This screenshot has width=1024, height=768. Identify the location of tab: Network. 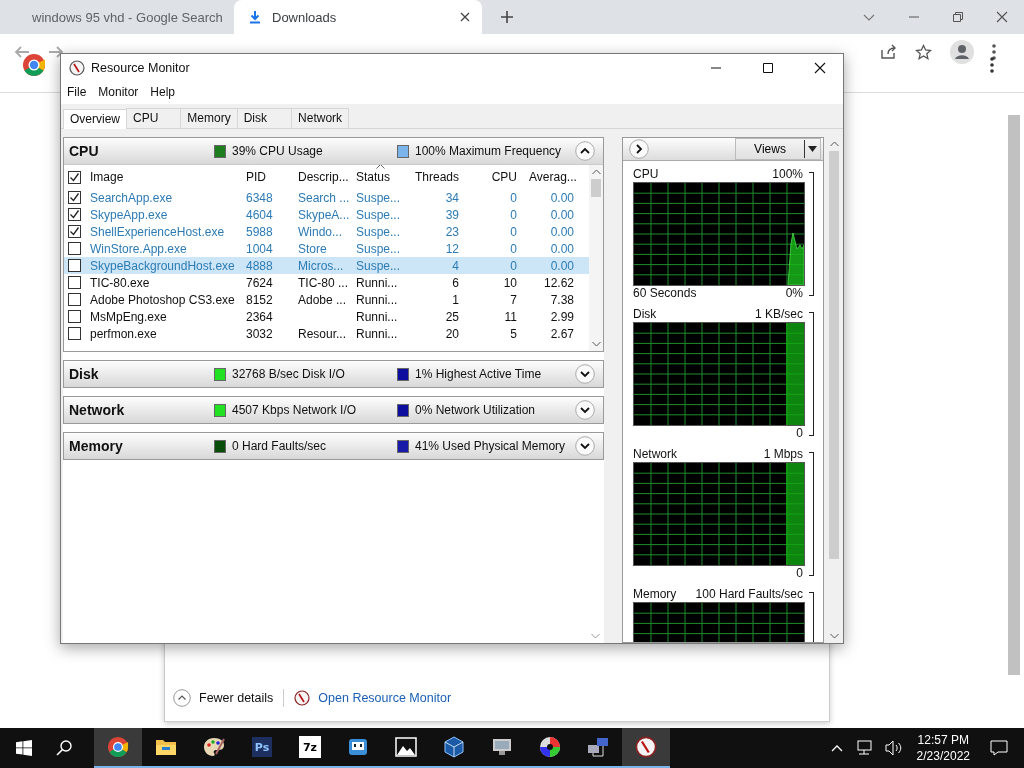
(320, 118).